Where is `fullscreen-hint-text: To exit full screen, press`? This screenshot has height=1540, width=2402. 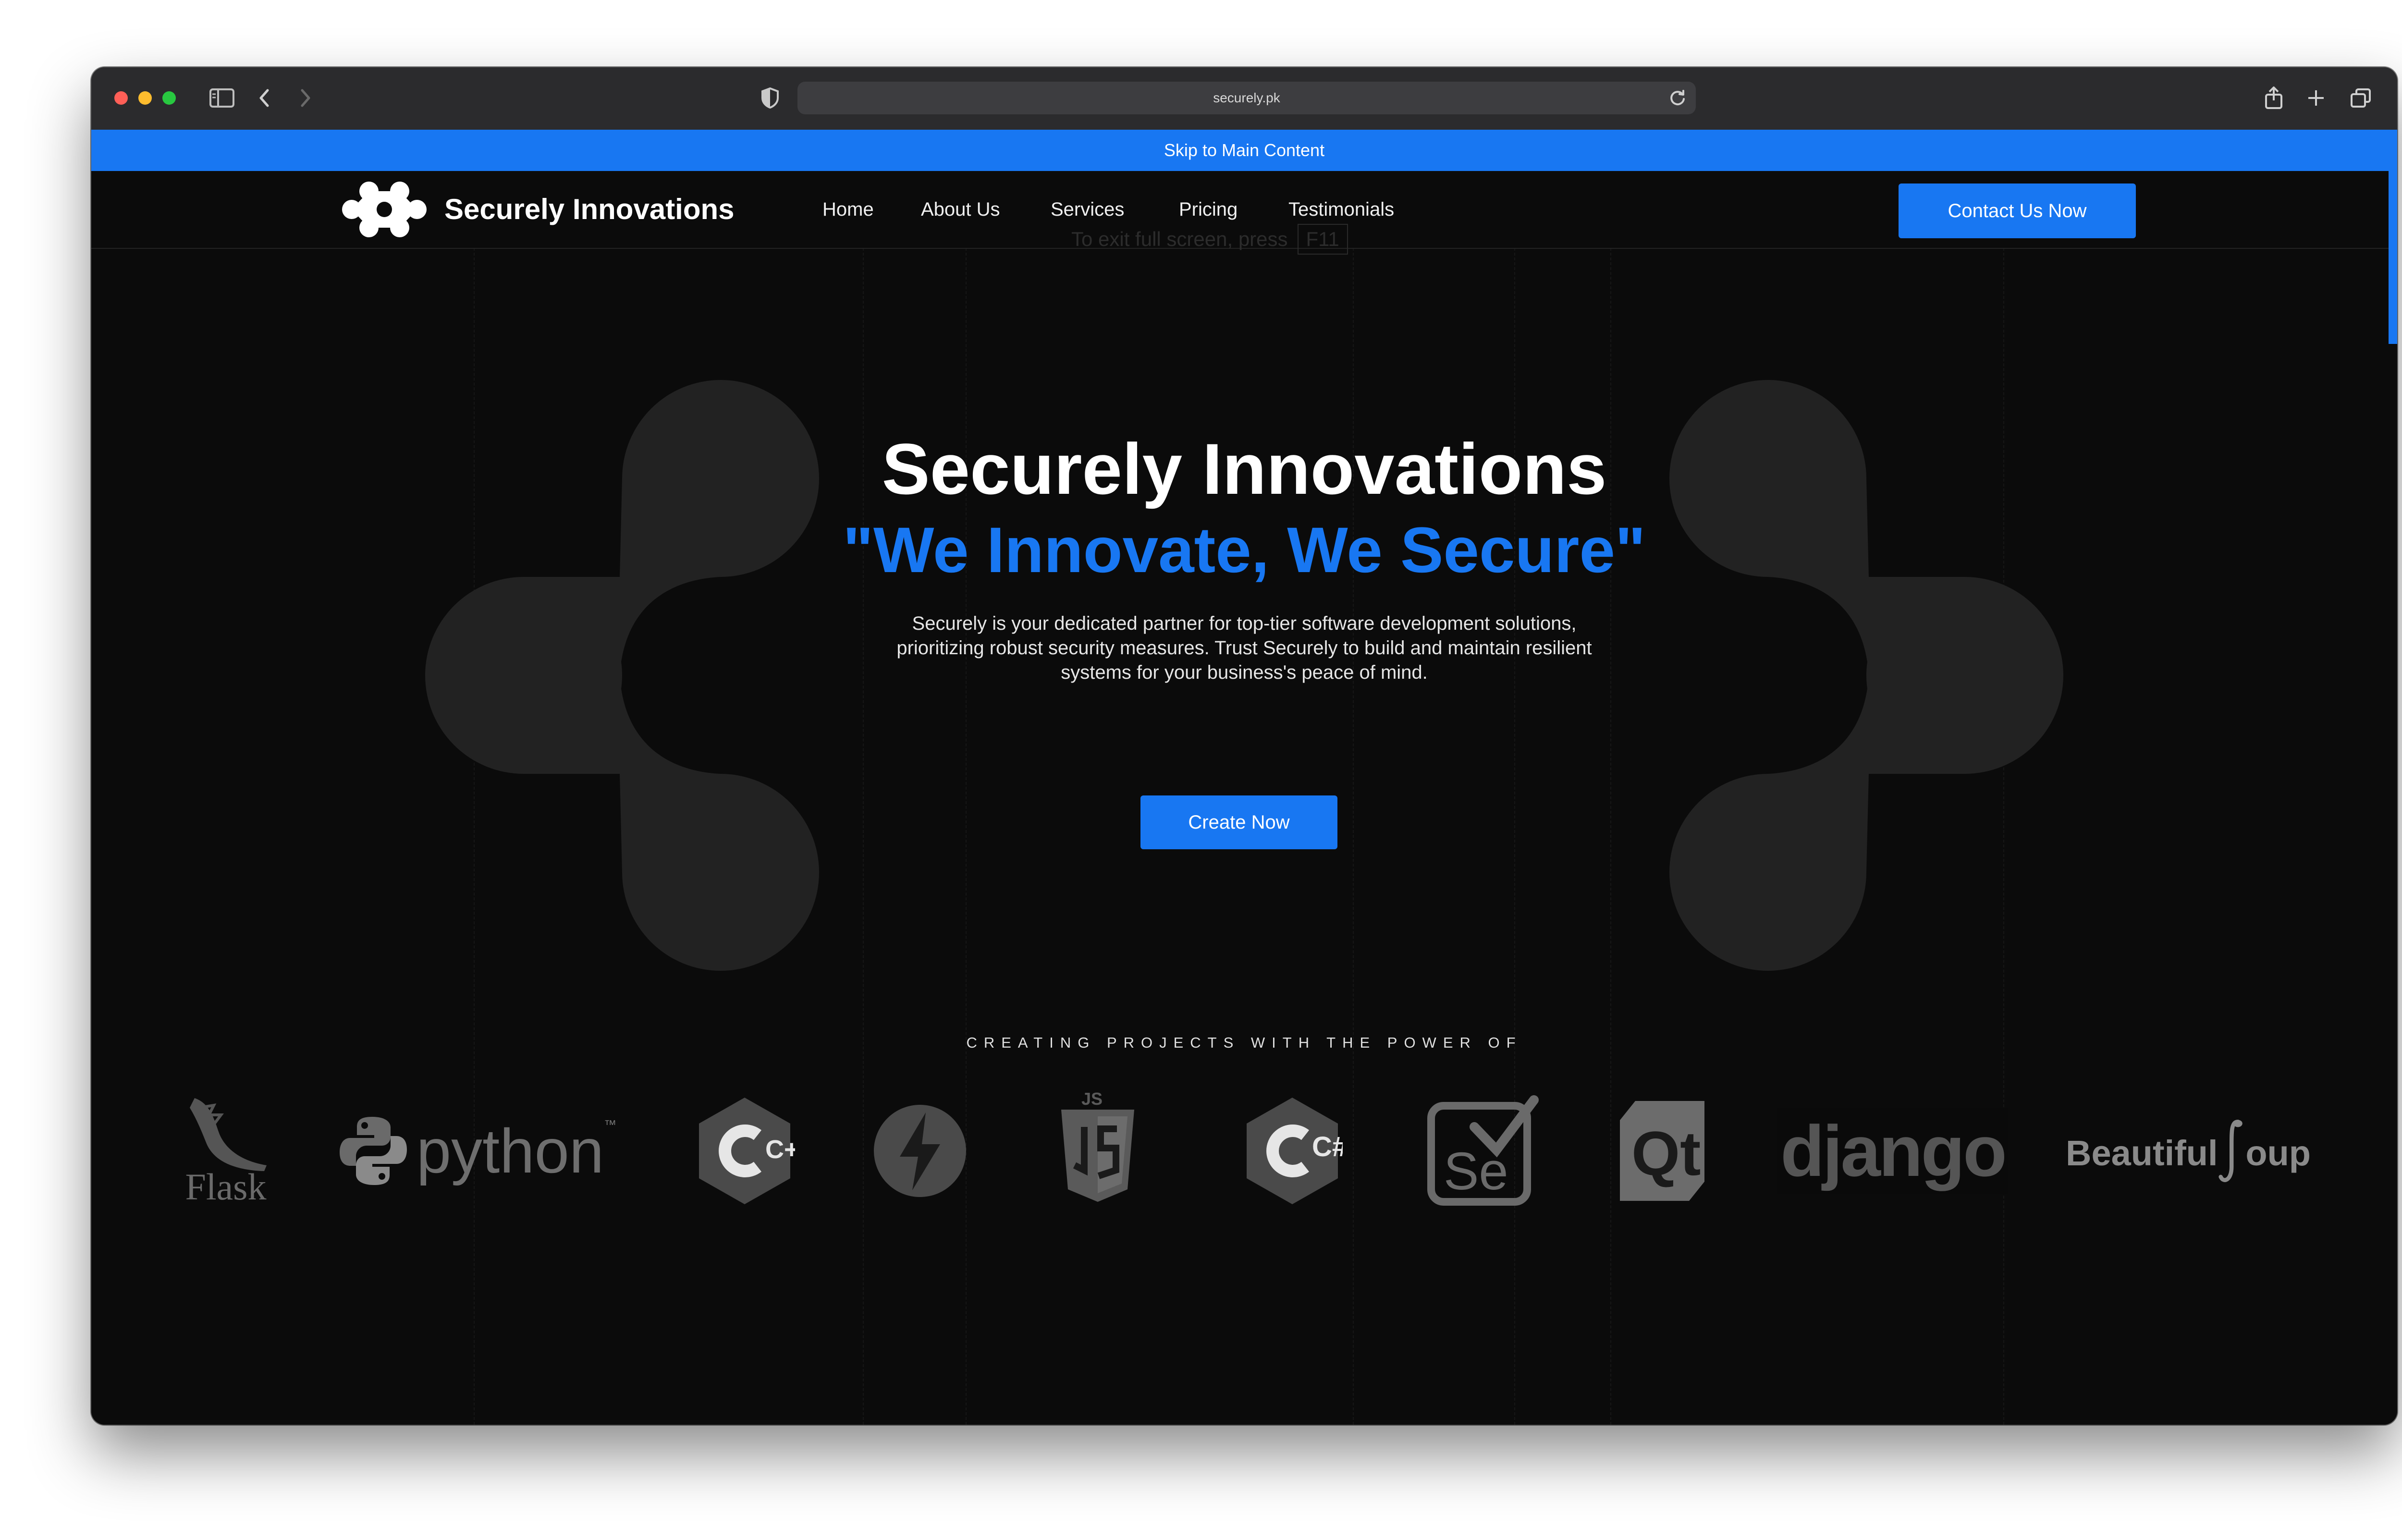 fullscreen-hint-text: To exit full screen, press is located at coordinates (1179, 239).